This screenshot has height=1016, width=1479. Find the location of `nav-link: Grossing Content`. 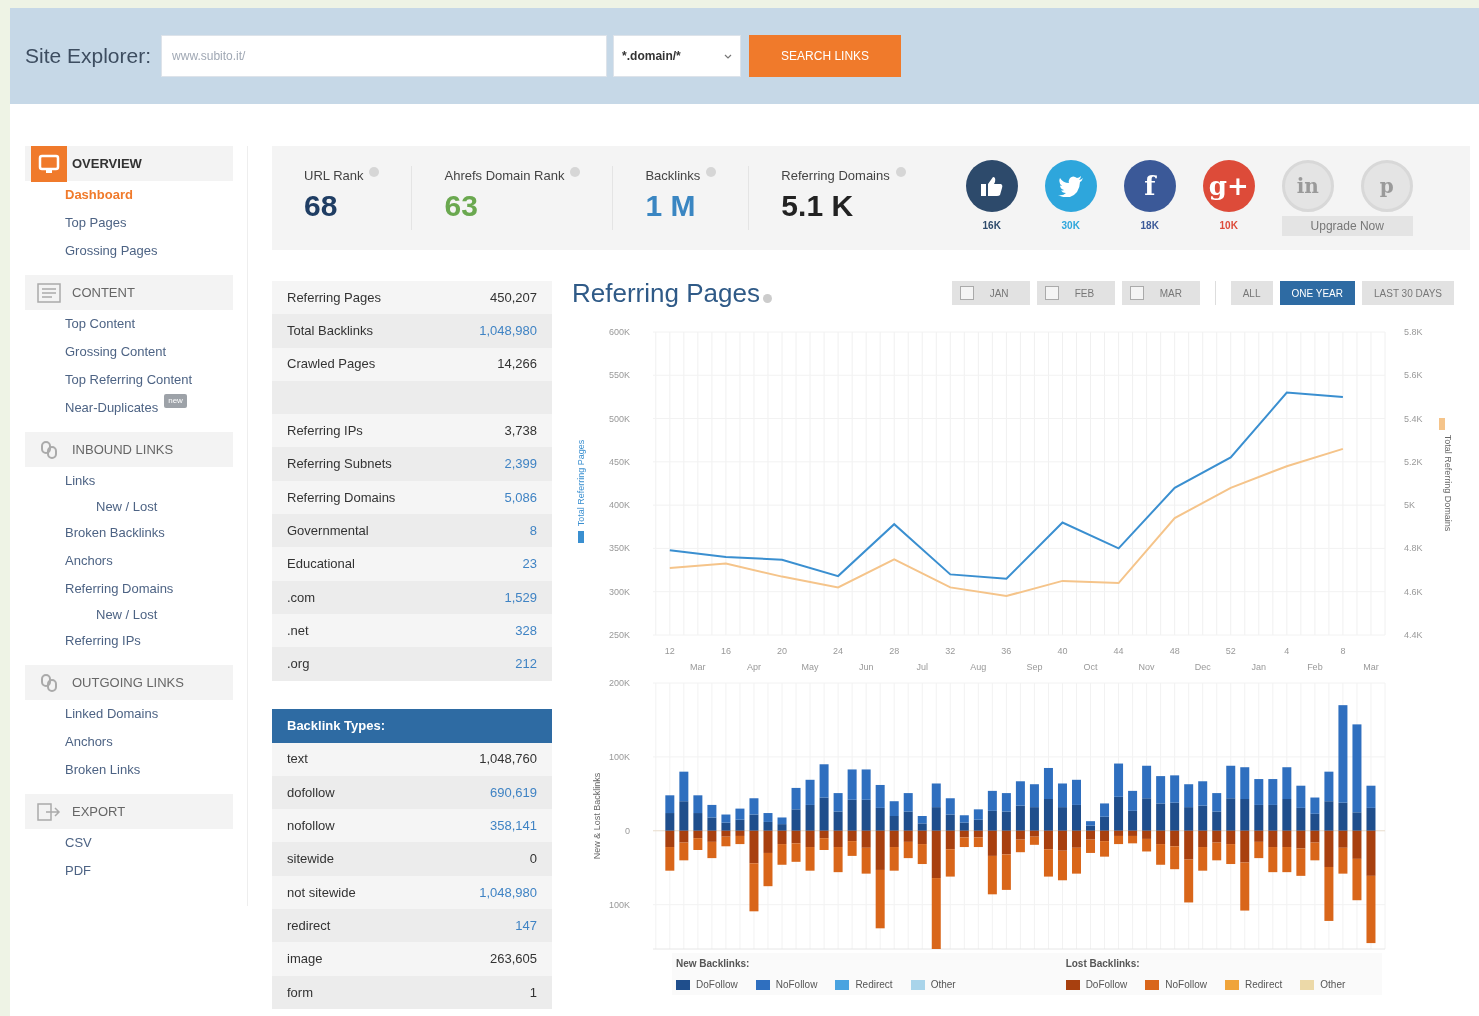

nav-link: Grossing Content is located at coordinates (136, 352).